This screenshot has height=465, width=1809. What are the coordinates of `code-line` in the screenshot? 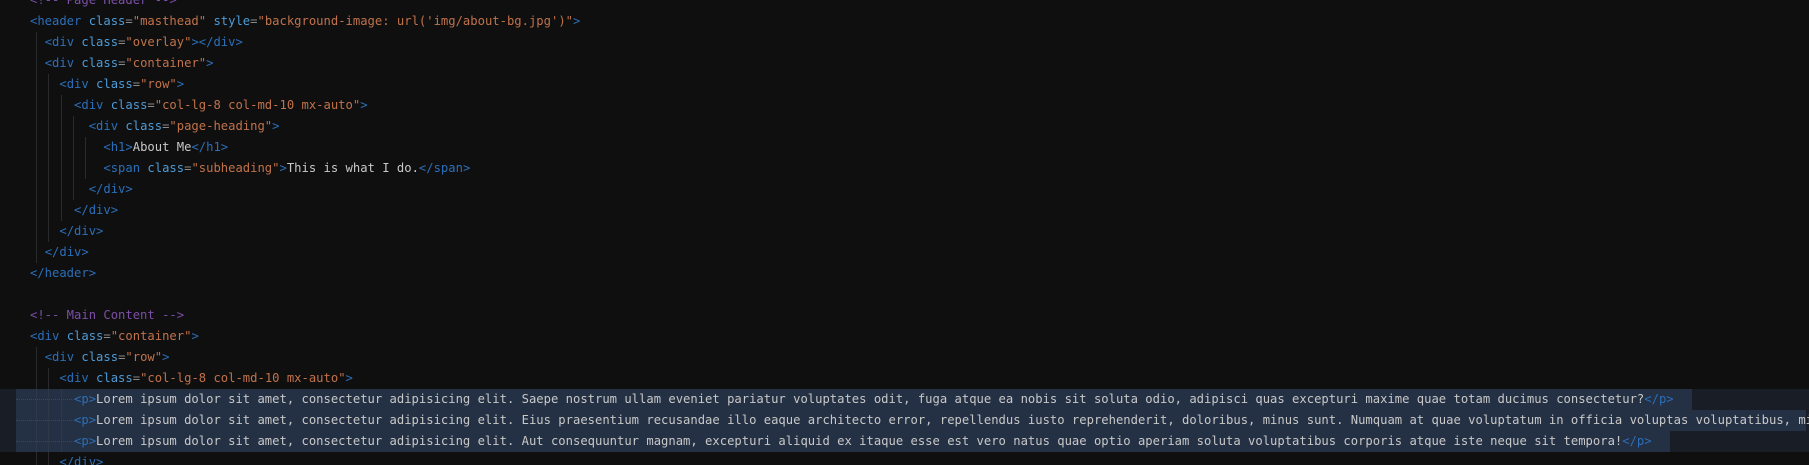 It's located at (904, 294).